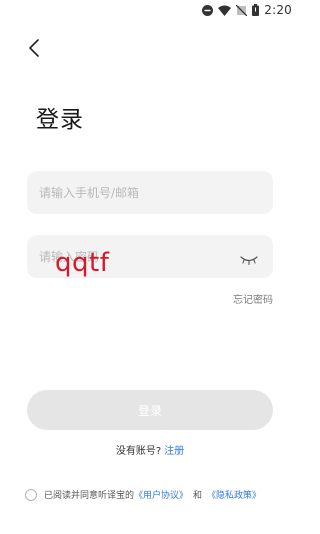  Describe the element at coordinates (198, 496) in the screenshot. I see `agreement-and: 和` at that location.